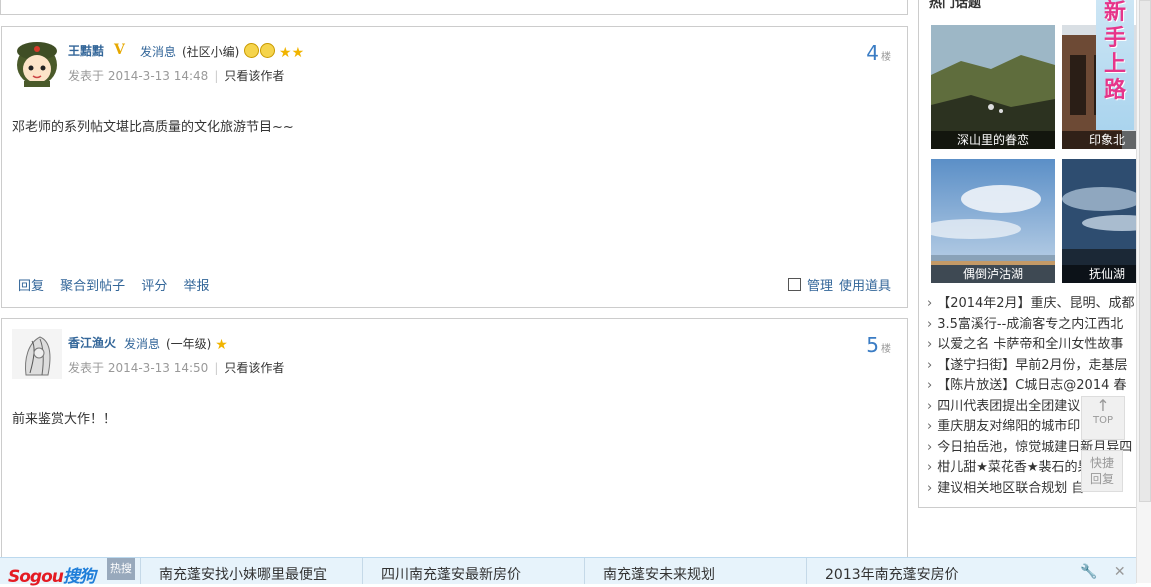 The image size is (1151, 587). I want to click on user-rank: (一年级) ★, so click(197, 344).